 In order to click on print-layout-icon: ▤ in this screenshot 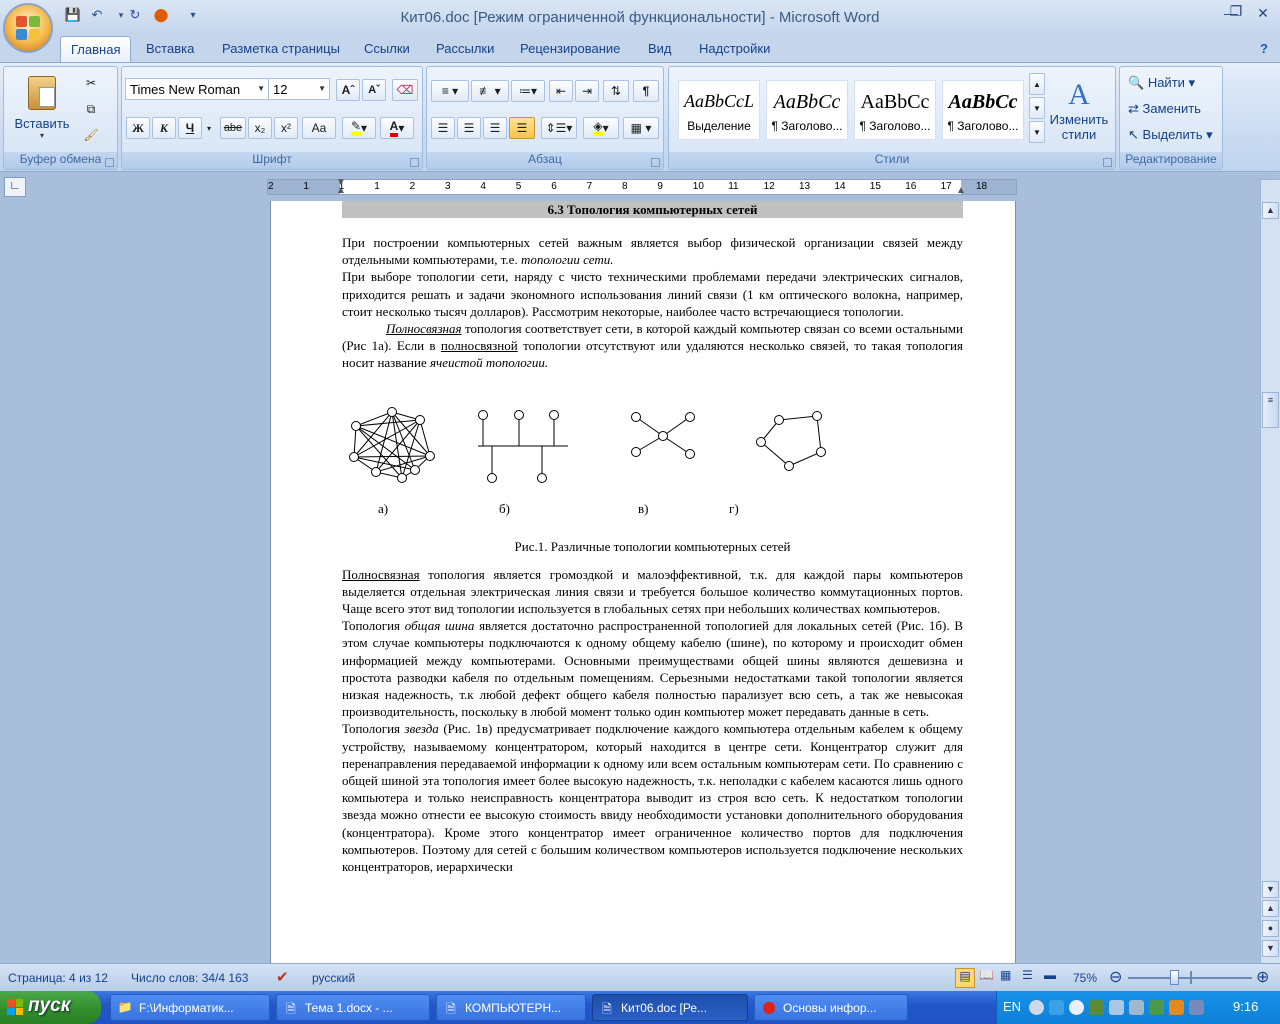, I will do `click(965, 978)`.